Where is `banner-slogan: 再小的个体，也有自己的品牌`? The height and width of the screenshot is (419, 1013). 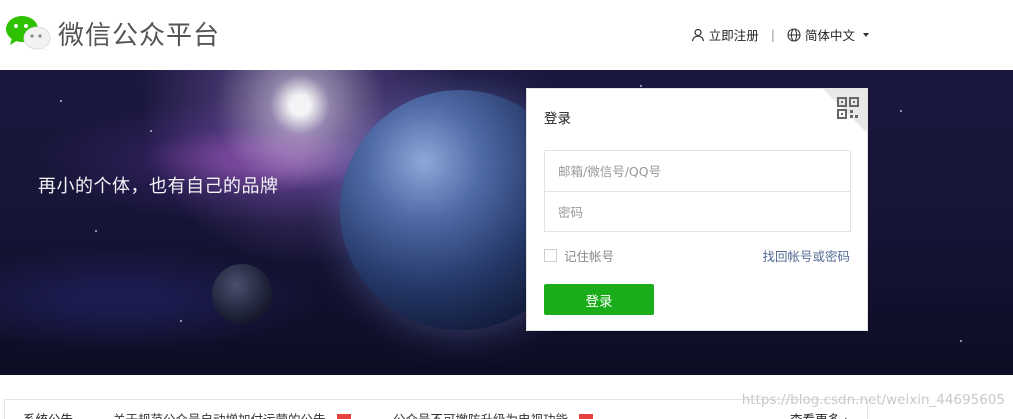 banner-slogan: 再小的个体，也有自己的品牌 is located at coordinates (158, 186).